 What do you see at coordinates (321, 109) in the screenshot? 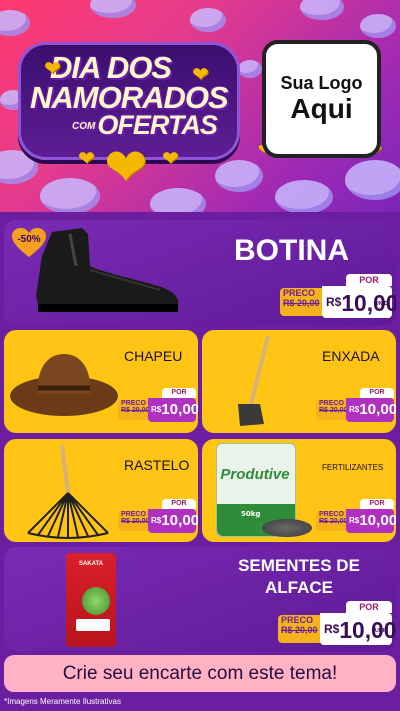
I see `logo-text-line-2: Aqui` at bounding box center [321, 109].